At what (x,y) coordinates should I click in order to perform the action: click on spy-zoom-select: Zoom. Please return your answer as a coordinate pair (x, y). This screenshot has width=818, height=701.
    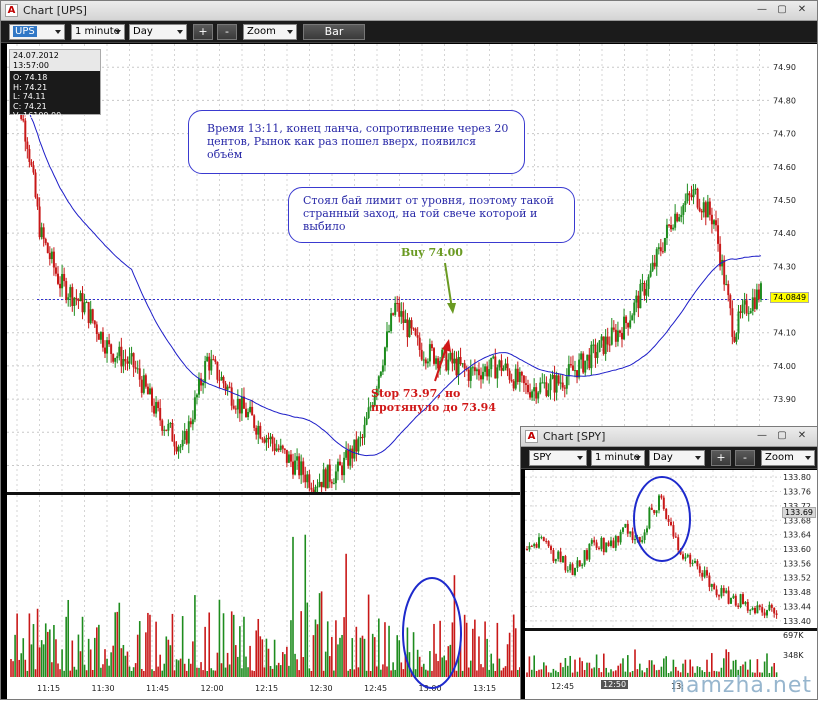
    Looking at the image, I should click on (788, 458).